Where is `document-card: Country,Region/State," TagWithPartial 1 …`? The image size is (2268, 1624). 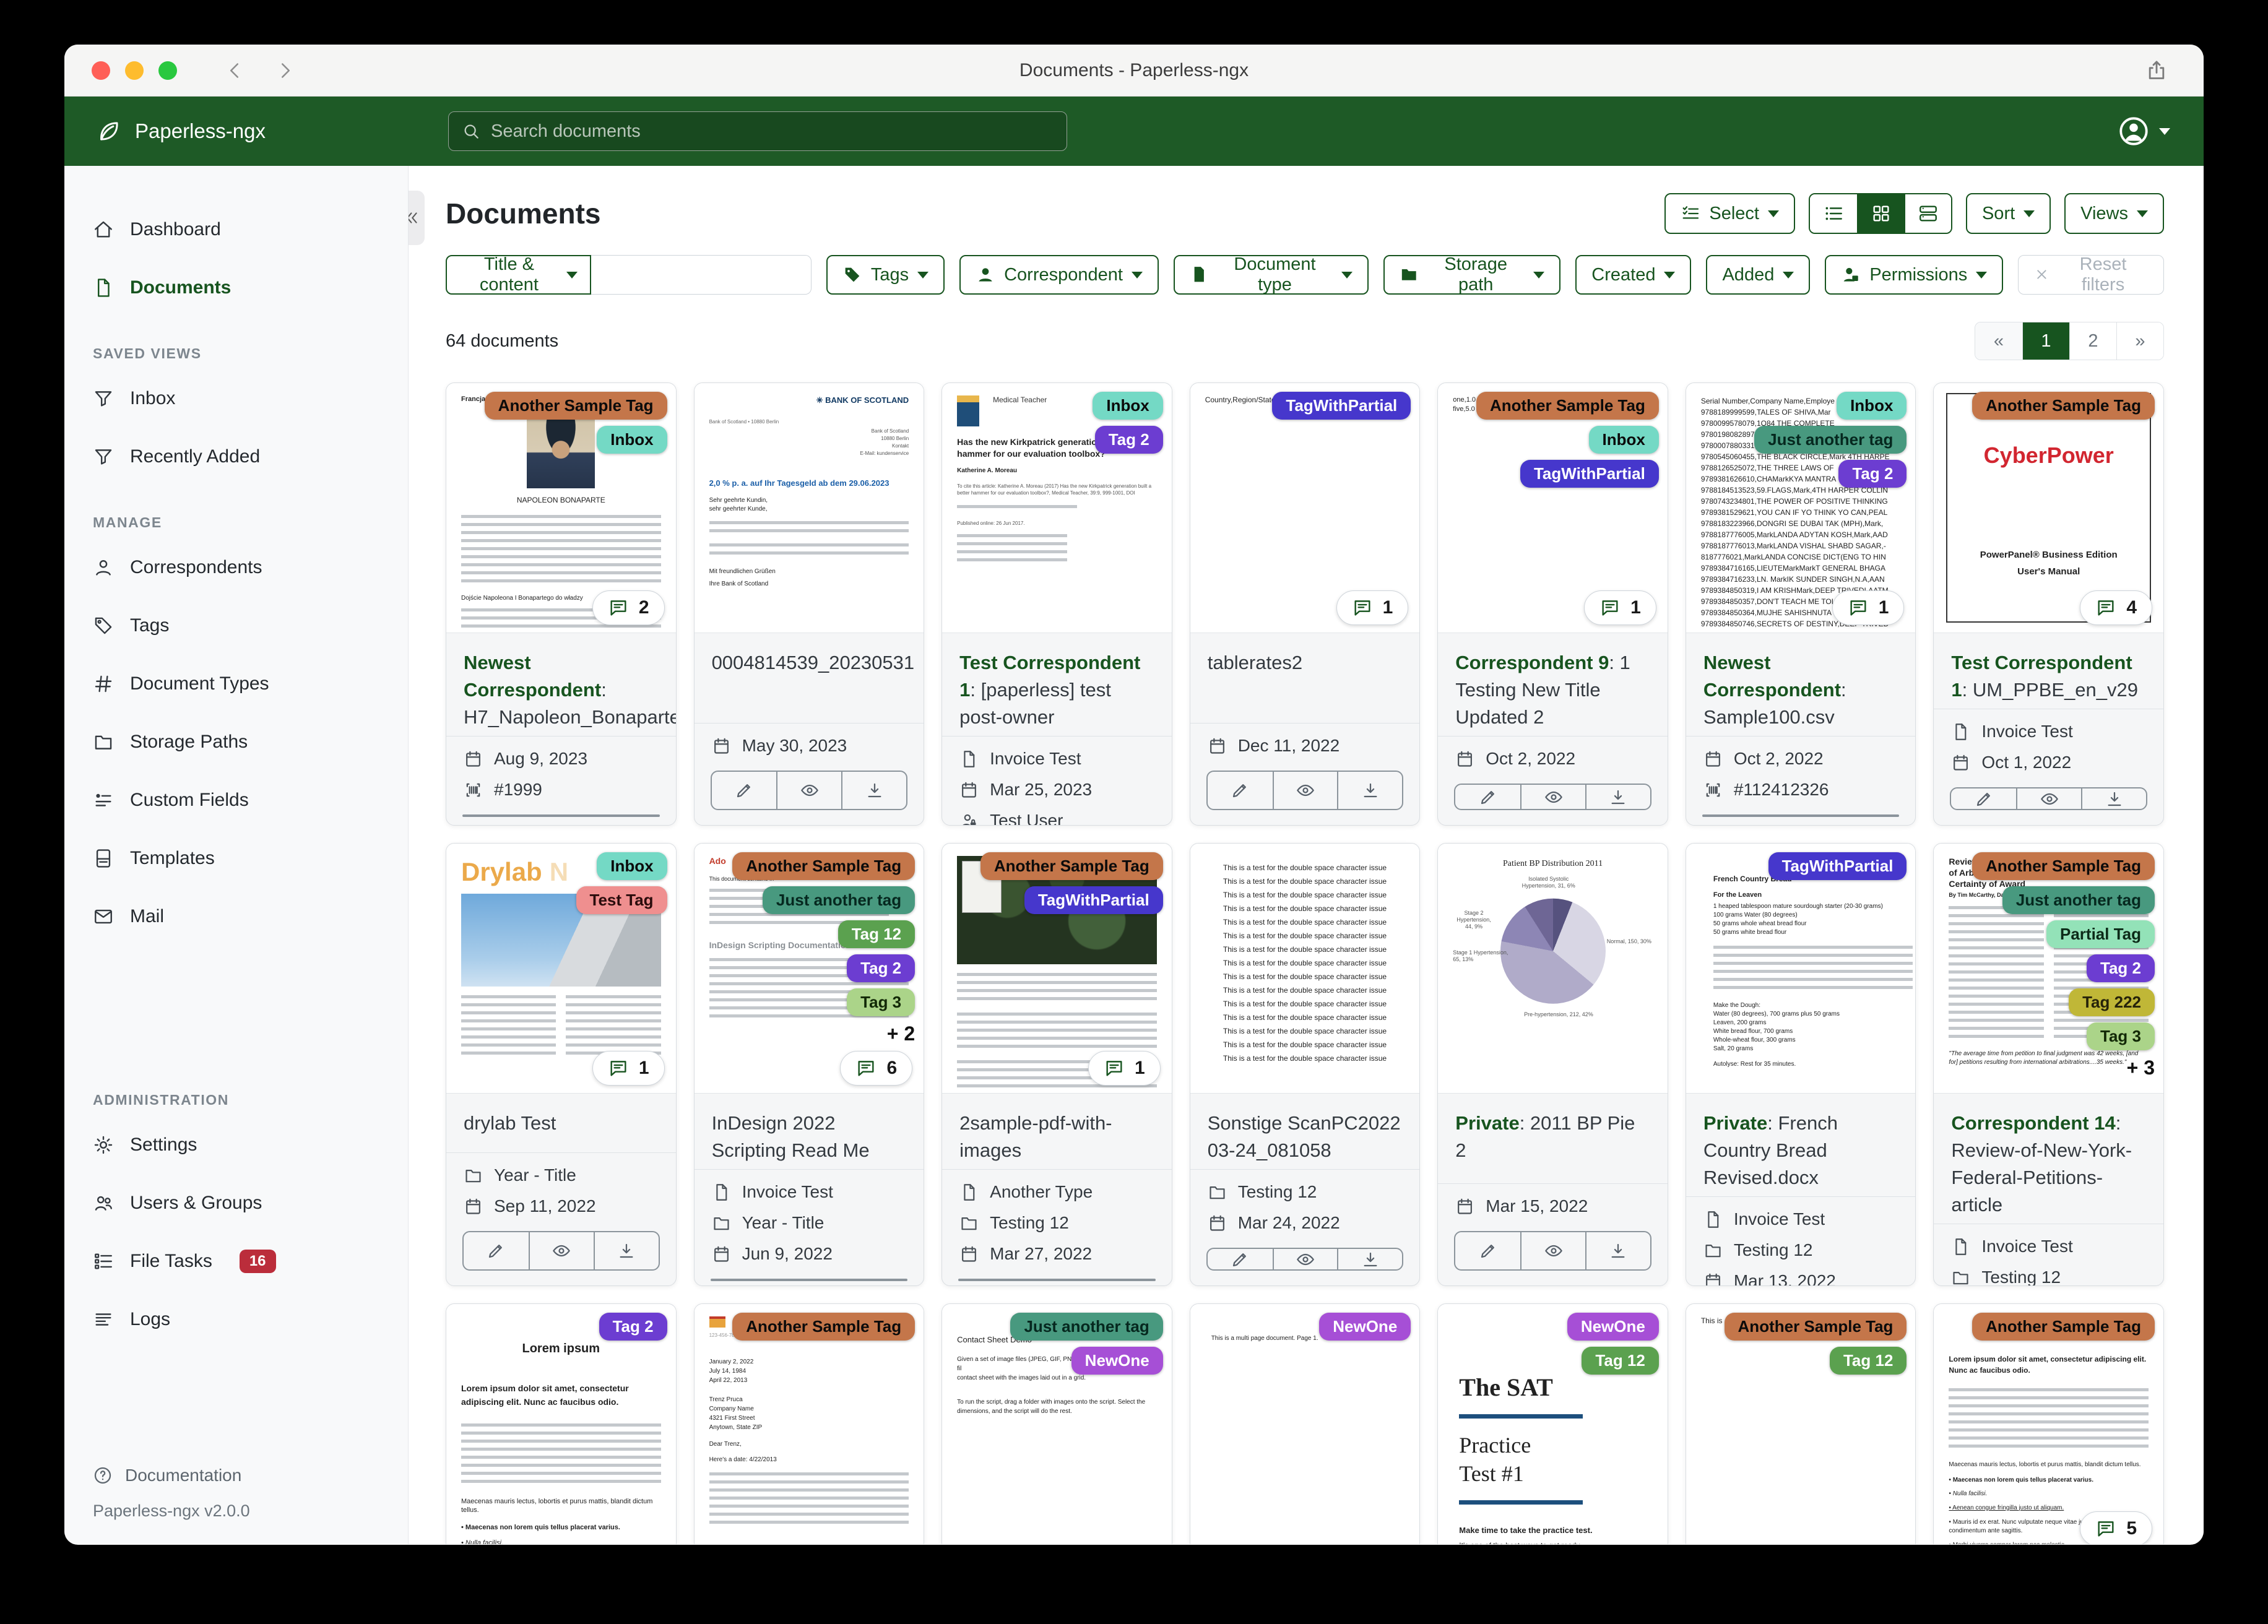 document-card: Country,Region/State," TagWithPartial 1 … is located at coordinates (1305, 604).